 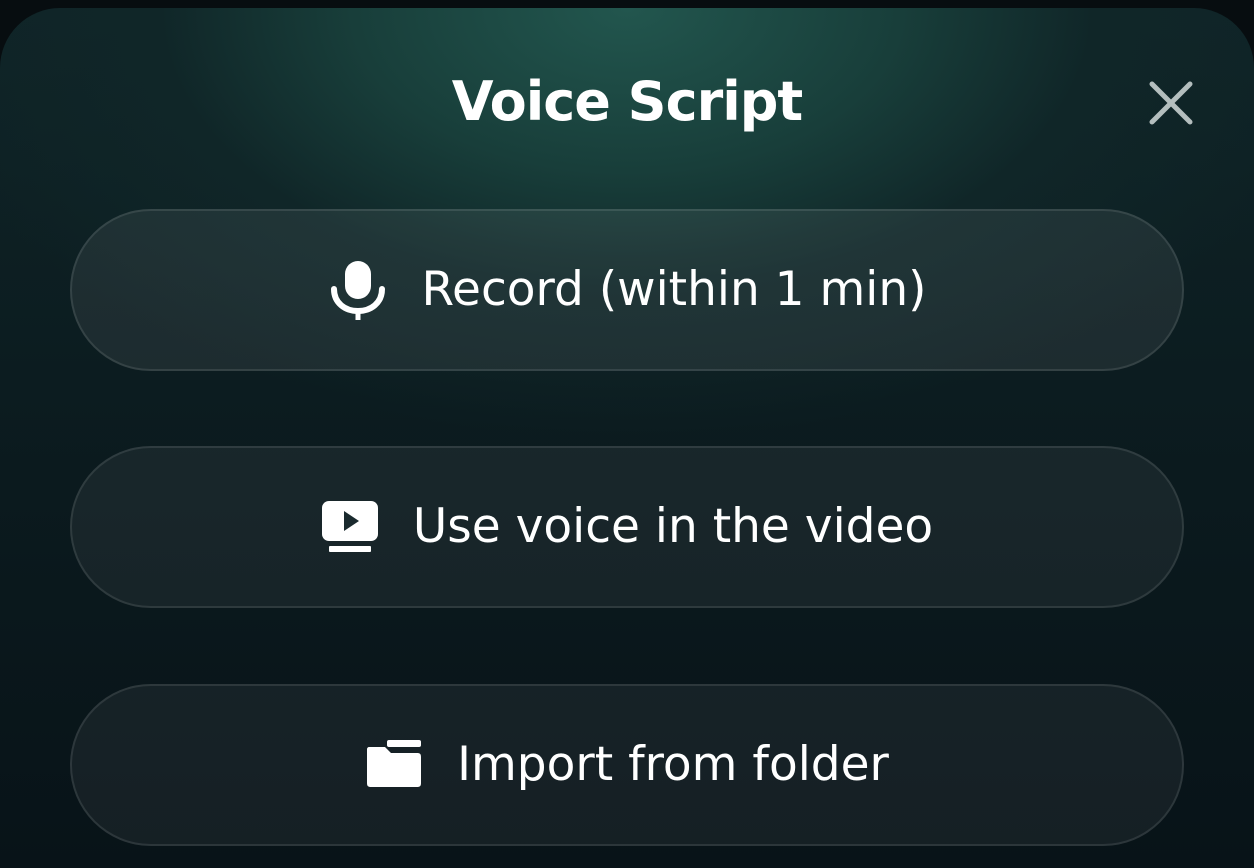 I want to click on close-icon, so click(x=1171, y=105).